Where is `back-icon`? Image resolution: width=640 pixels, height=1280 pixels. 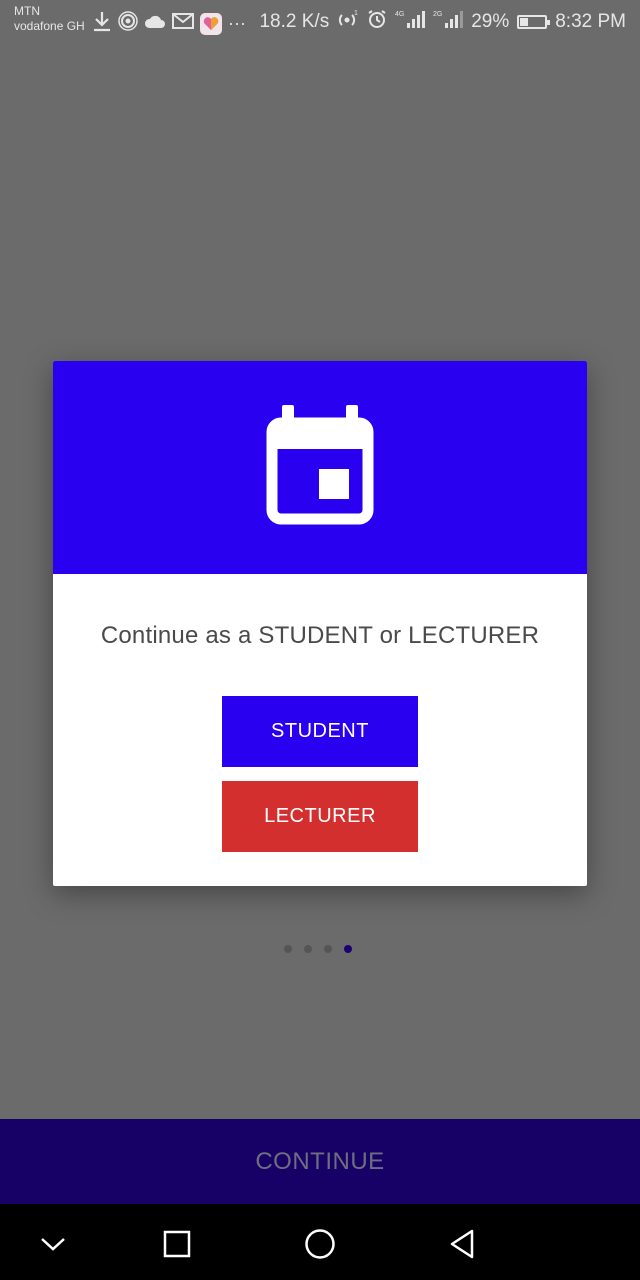
back-icon is located at coordinates (462, 1244).